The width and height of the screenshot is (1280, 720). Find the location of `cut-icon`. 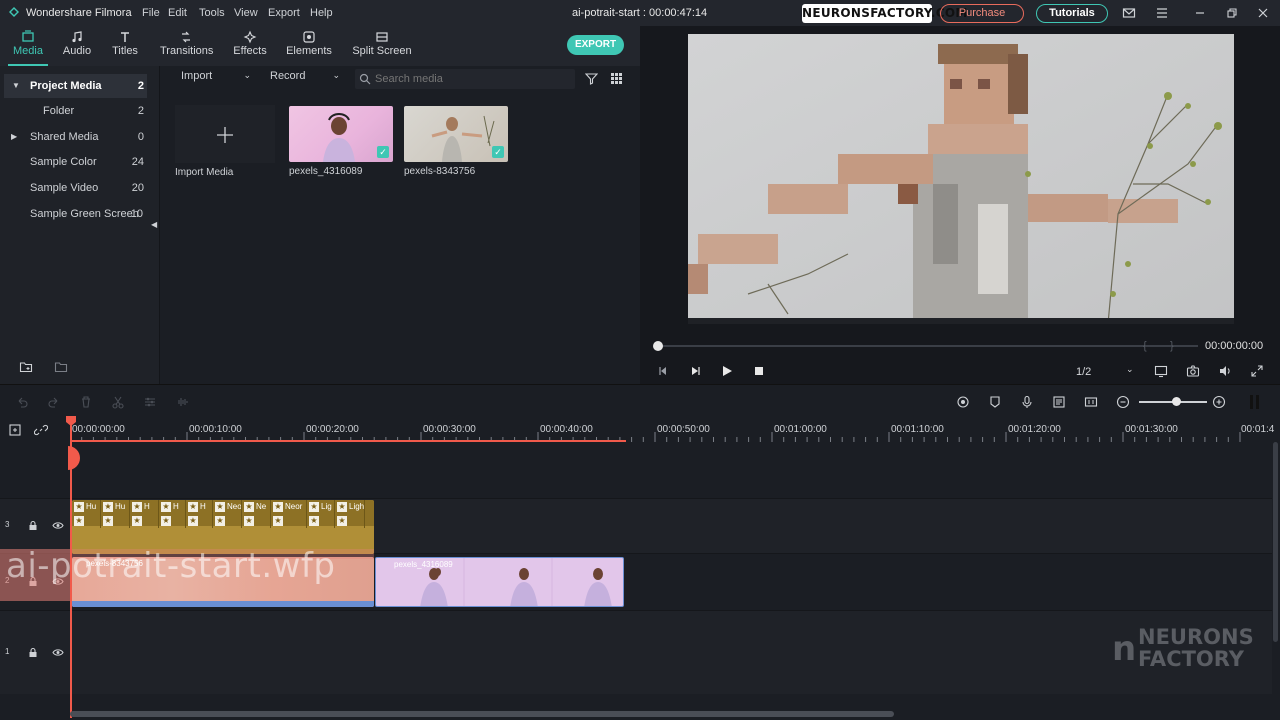

cut-icon is located at coordinates (118, 402).